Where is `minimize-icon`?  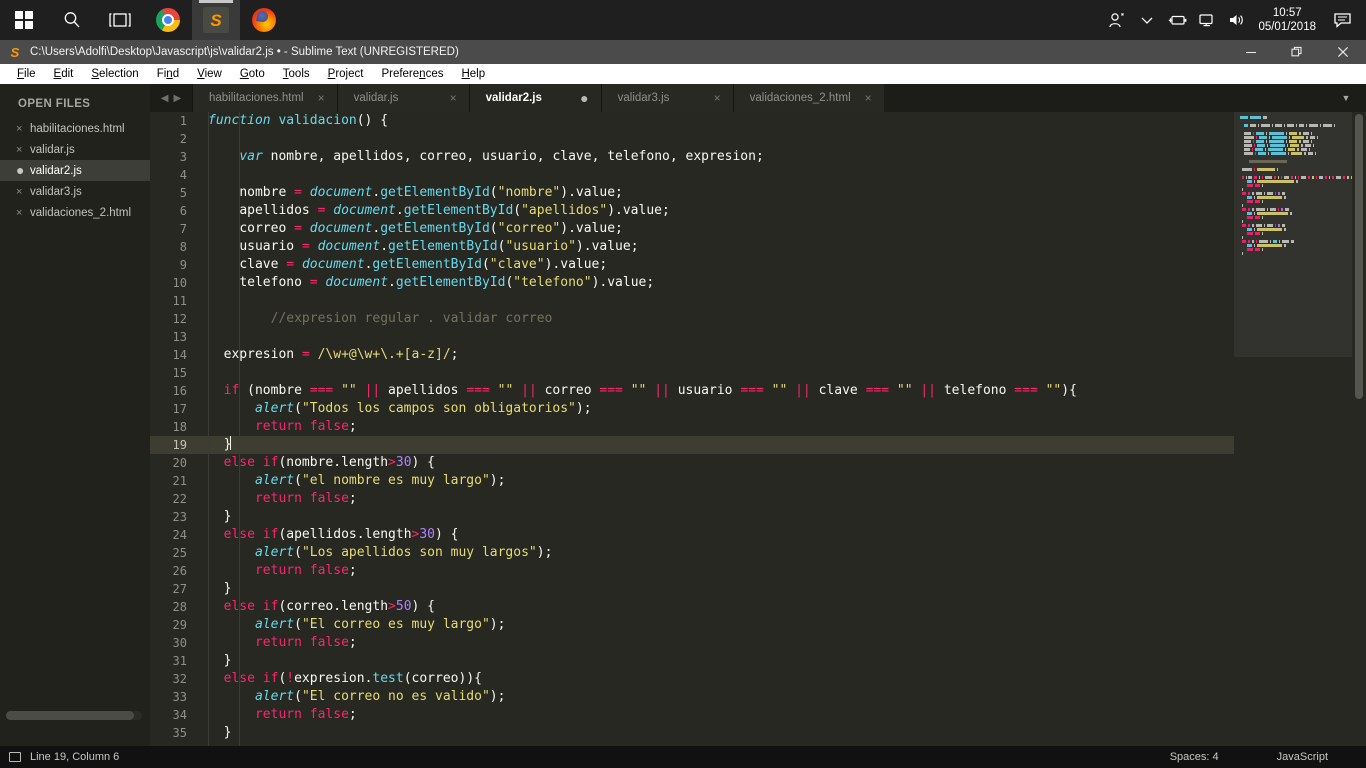
minimize-icon is located at coordinates (1251, 52).